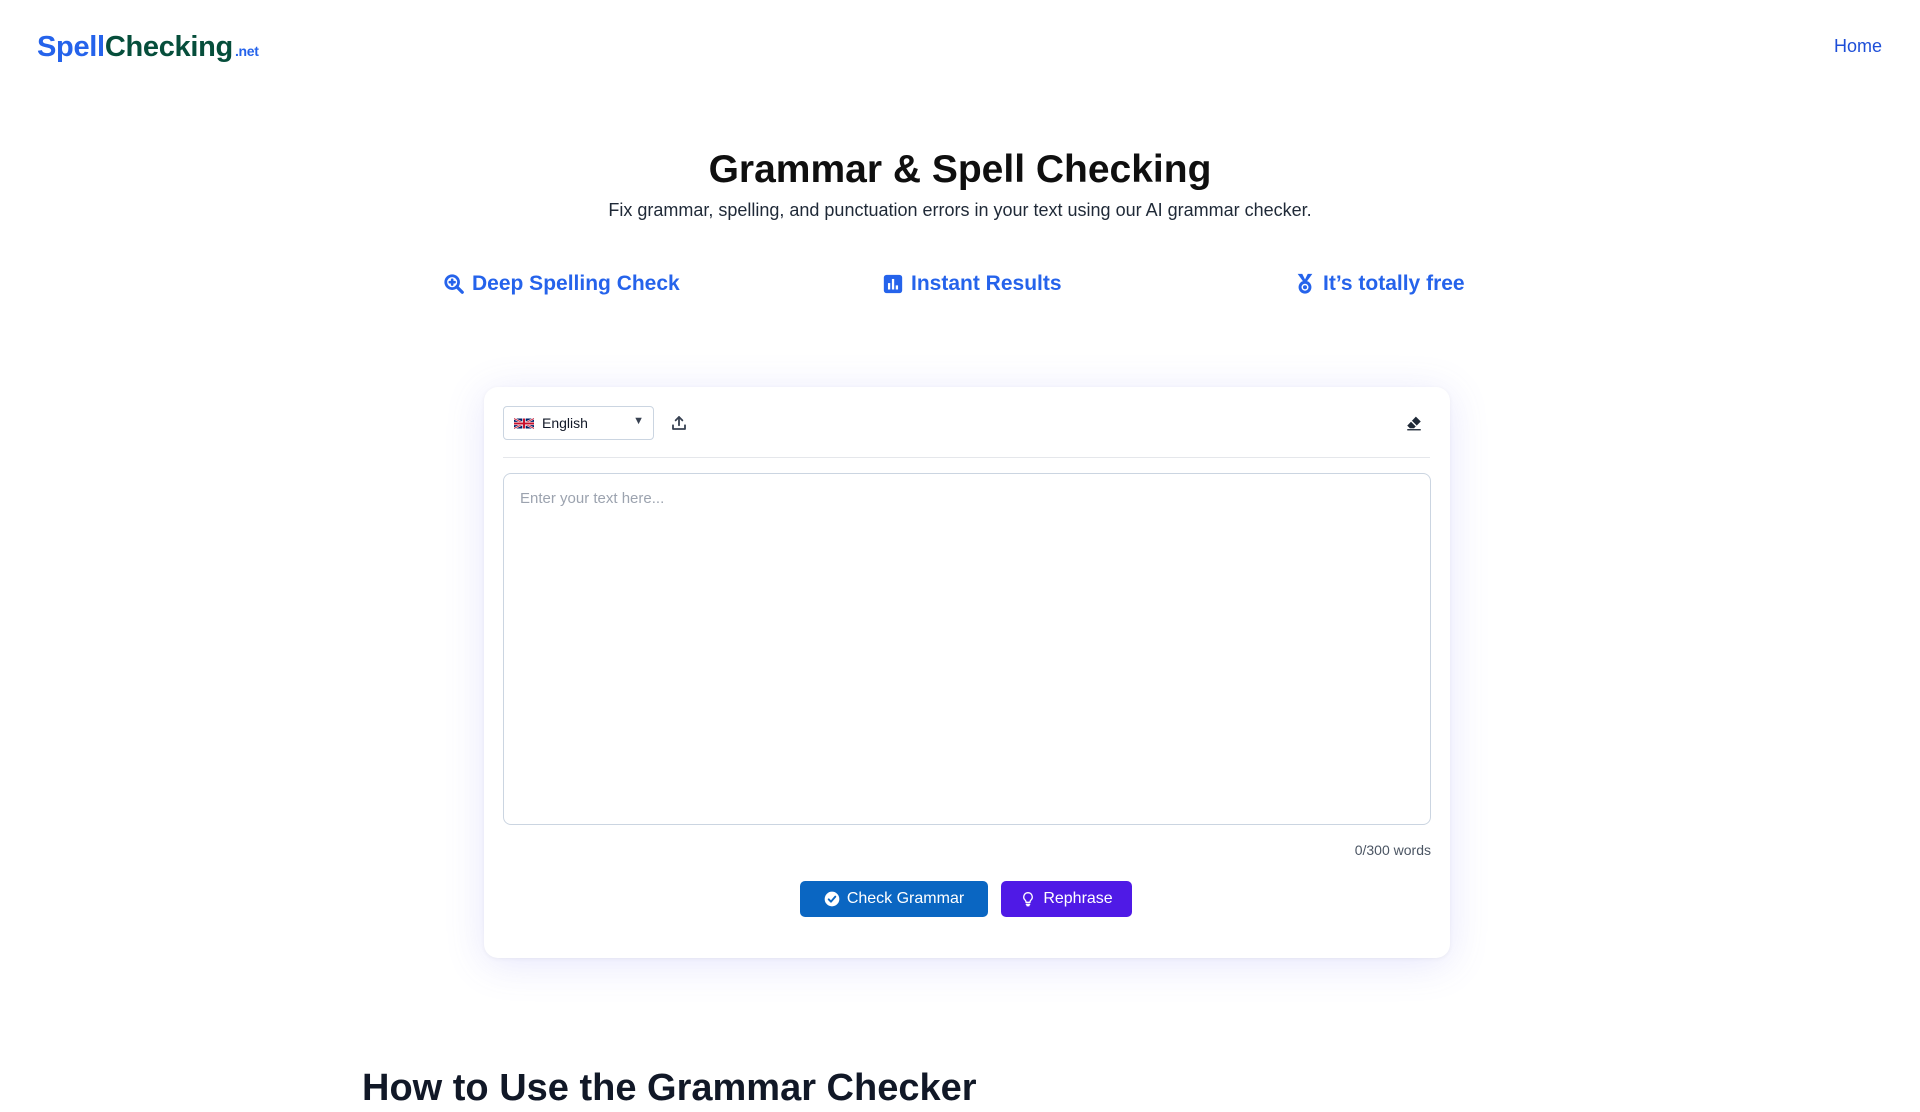 The width and height of the screenshot is (1920, 1112). Describe the element at coordinates (1305, 283) in the screenshot. I see `medal-icon` at that location.